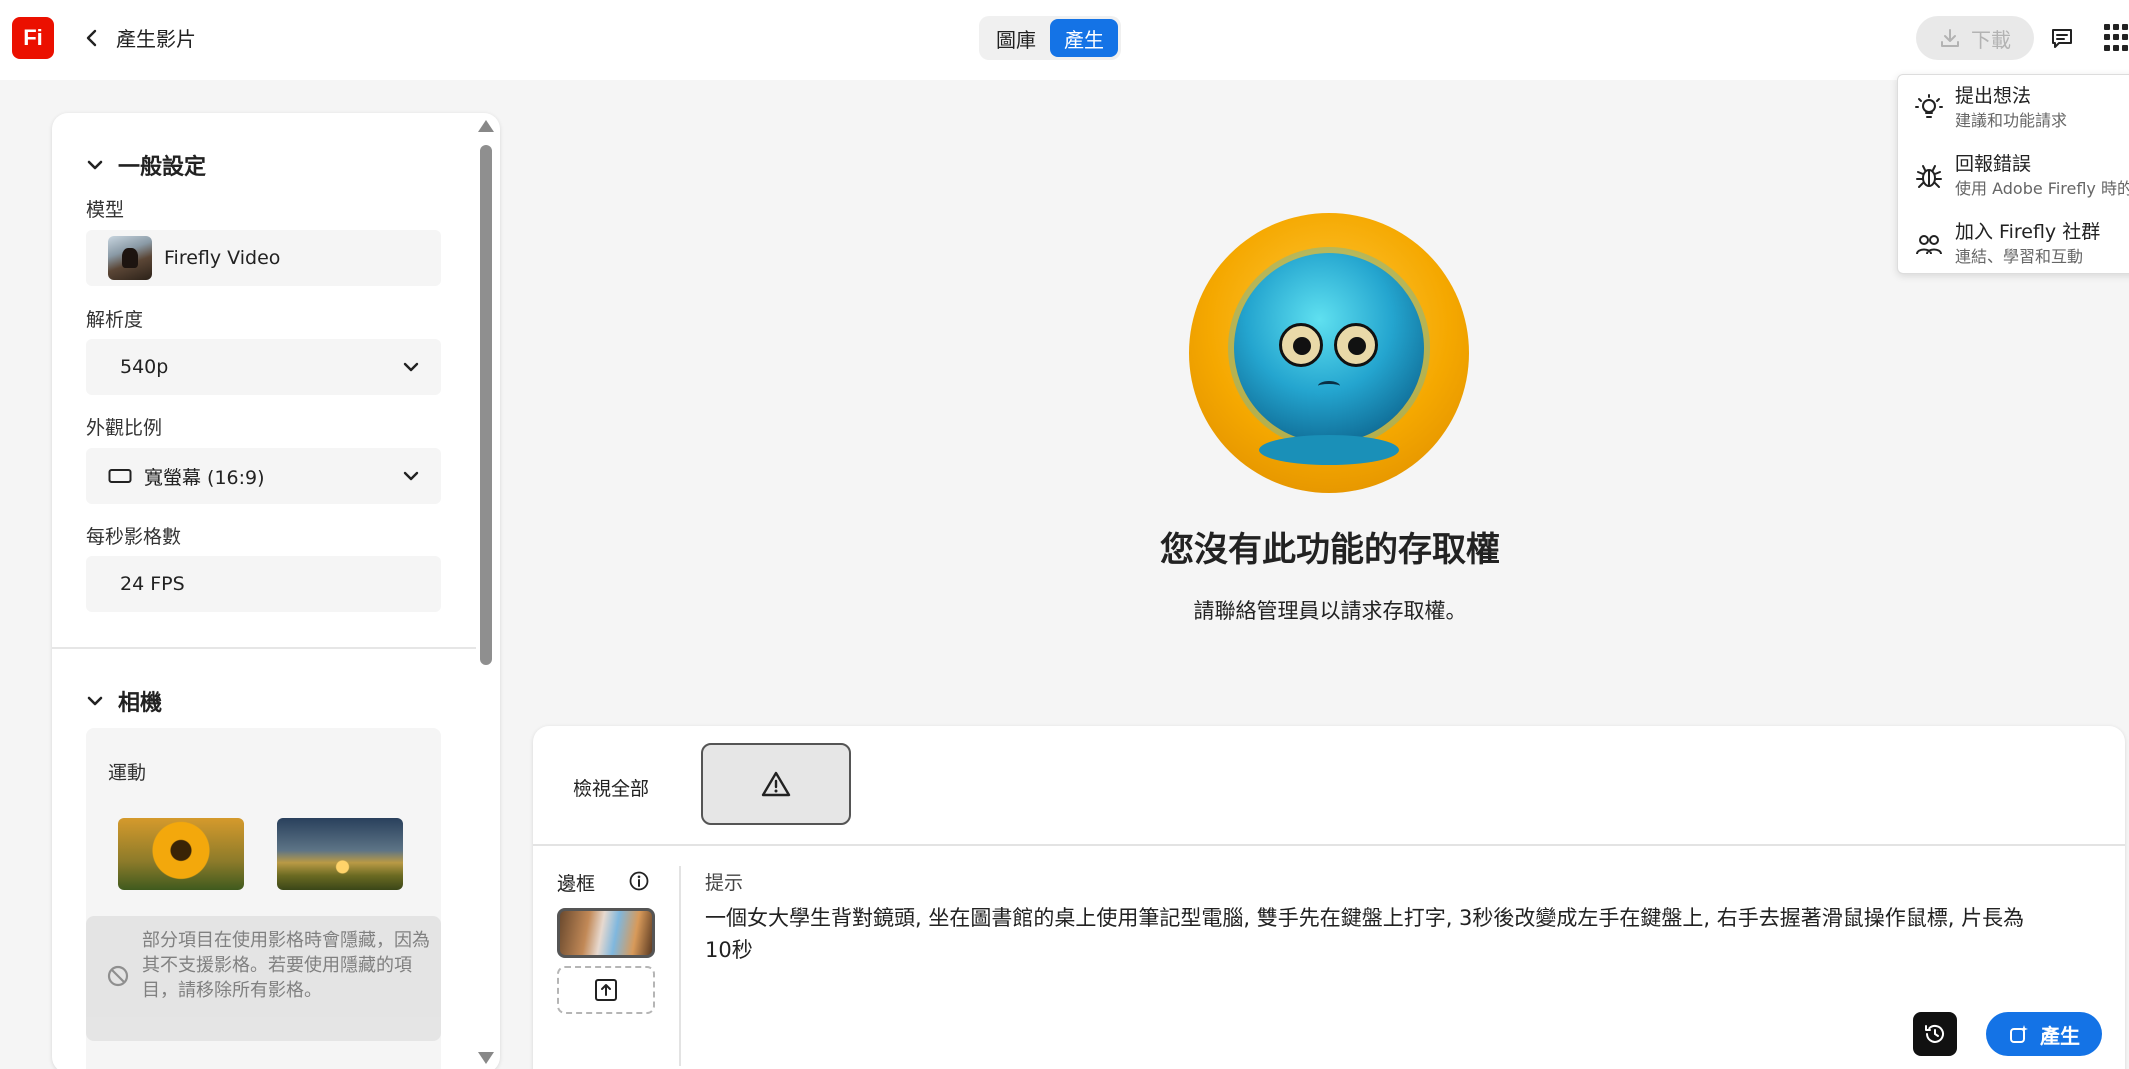  Describe the element at coordinates (486, 1058) in the screenshot. I see `scroll-down-arrow` at that location.